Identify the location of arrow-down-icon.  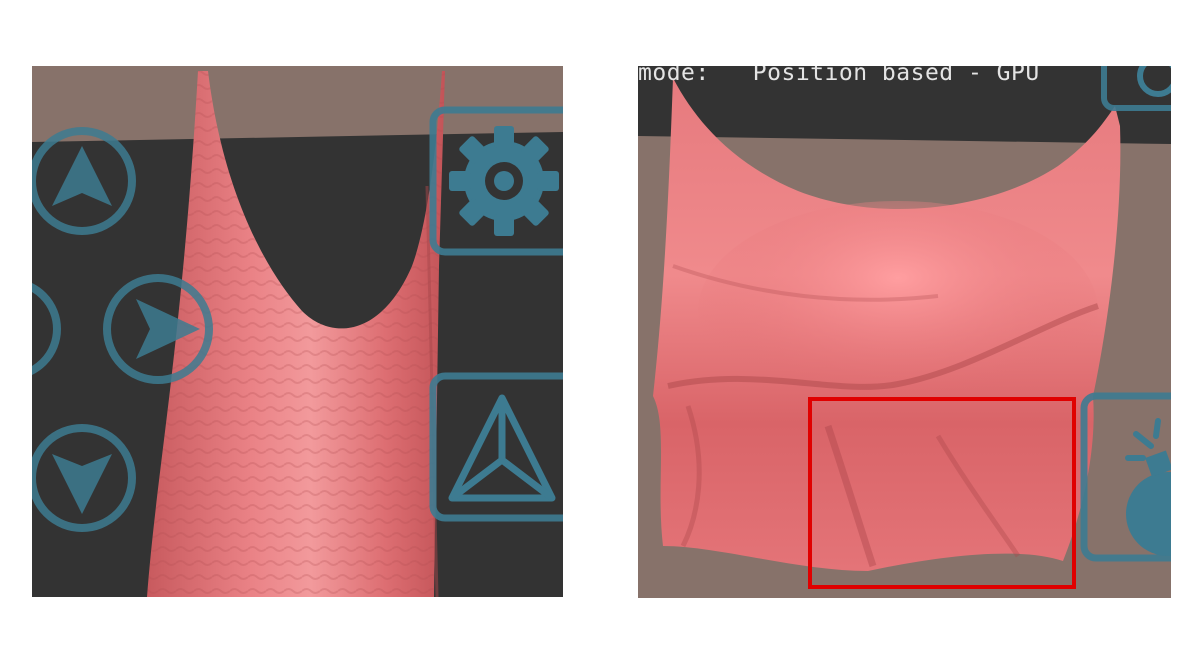
(84, 478).